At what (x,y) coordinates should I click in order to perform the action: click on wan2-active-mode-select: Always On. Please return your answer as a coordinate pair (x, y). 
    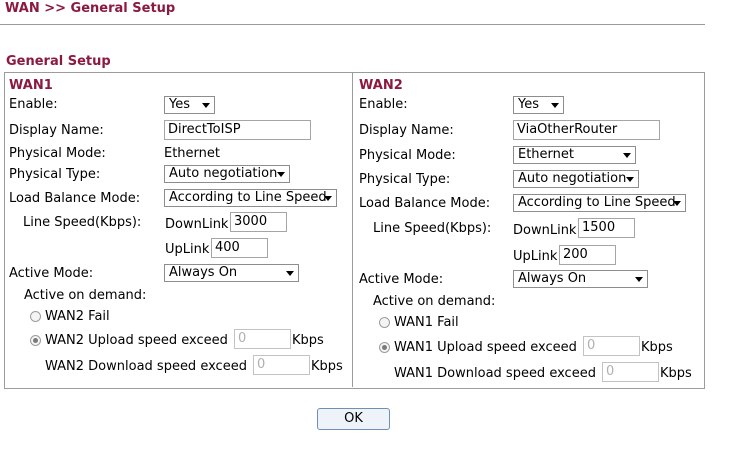
    Looking at the image, I should click on (580, 279).